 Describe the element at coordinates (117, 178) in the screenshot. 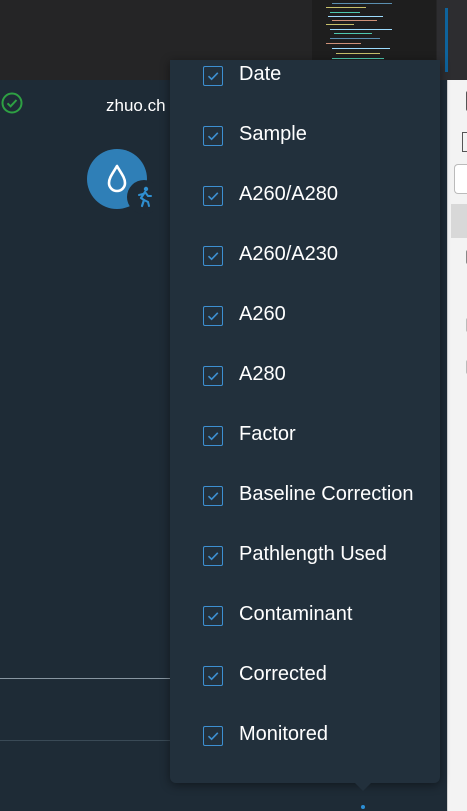

I see `water-drop-icon` at that location.